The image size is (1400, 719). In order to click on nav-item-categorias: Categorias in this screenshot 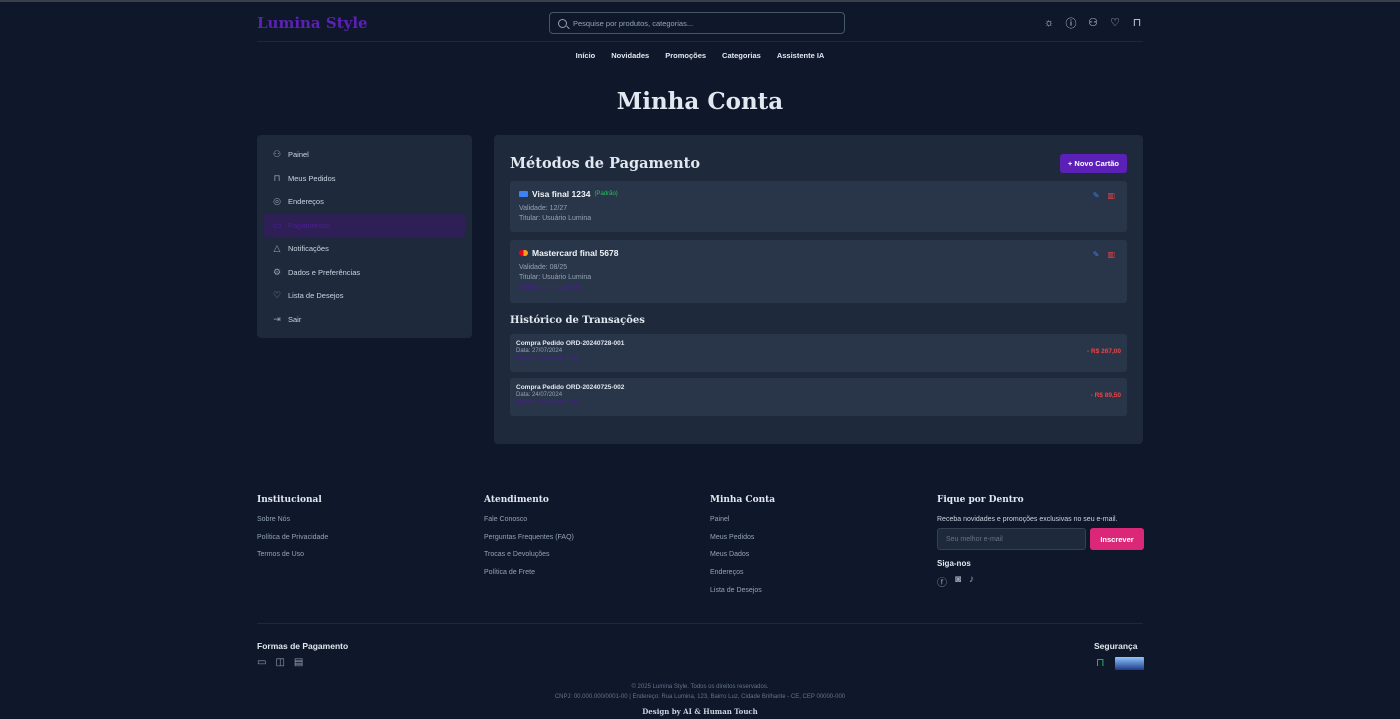, I will do `click(741, 55)`.